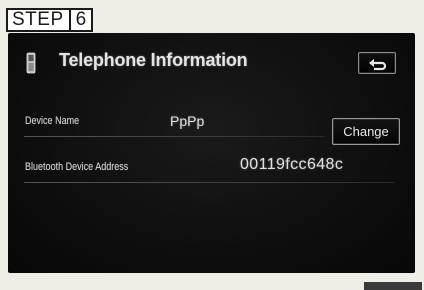 The height and width of the screenshot is (290, 424). What do you see at coordinates (211, 169) in the screenshot?
I see `bluetooth-address-row: Bluetooth Device Address 00119fcc648c` at bounding box center [211, 169].